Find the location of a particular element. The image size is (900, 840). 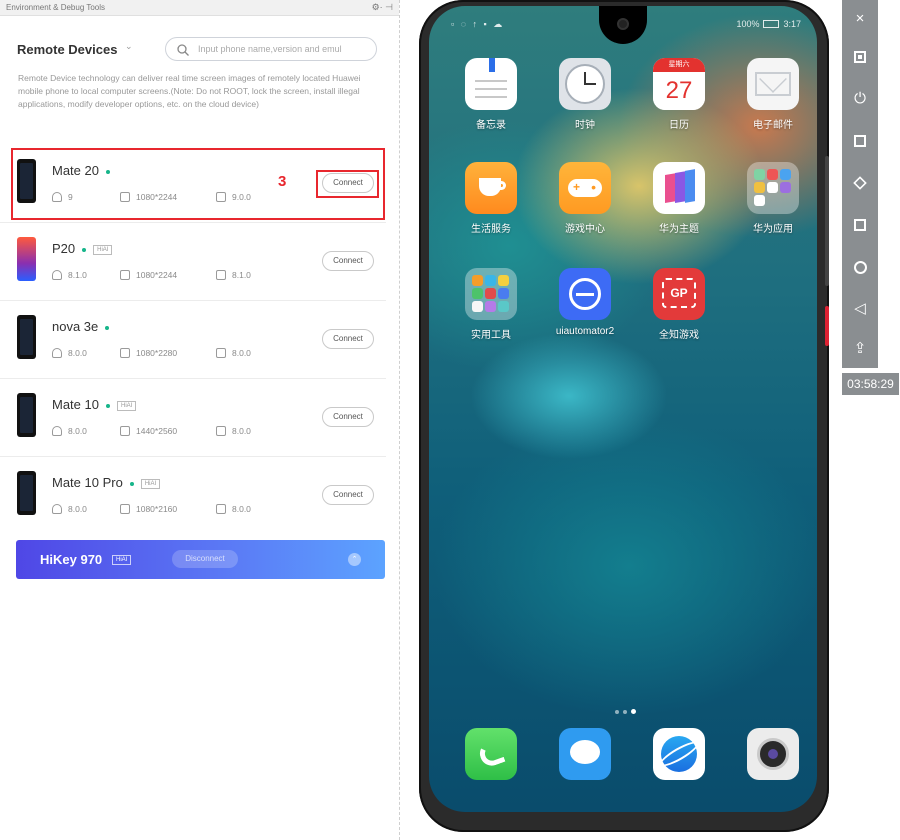

app-uiautomator2: uiautomator2 is located at coordinates (585, 302).